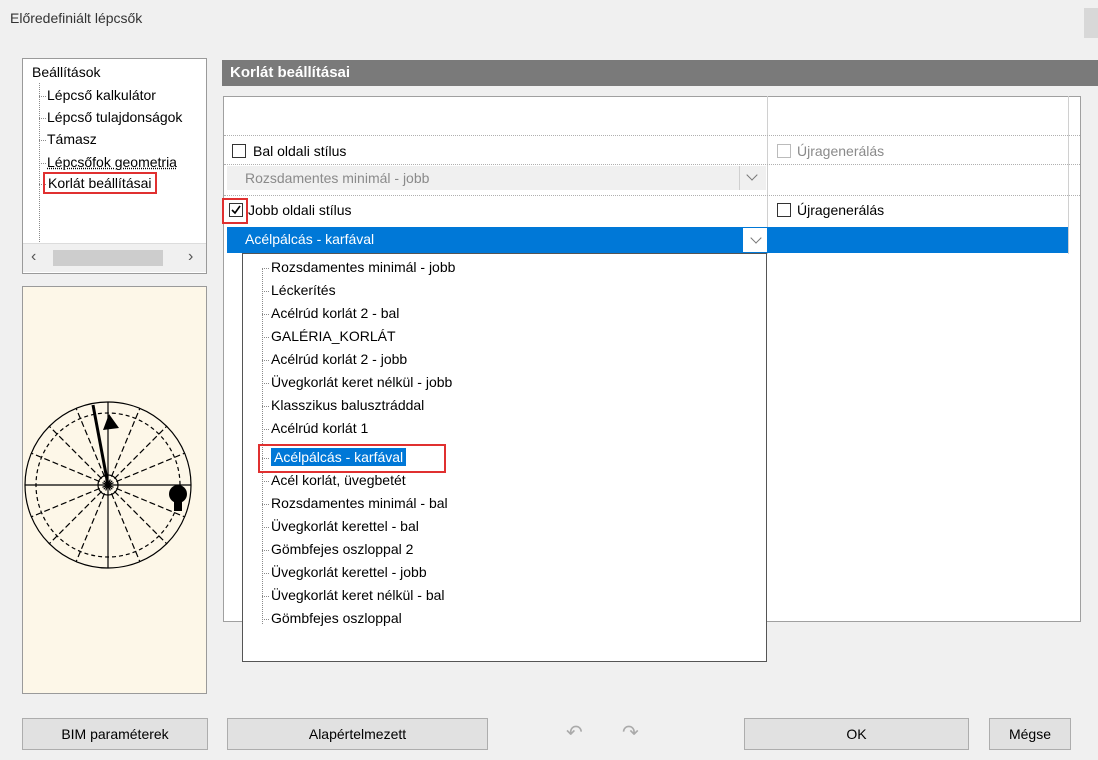 This screenshot has height=760, width=1098. I want to click on right-combo-button, so click(755, 240).